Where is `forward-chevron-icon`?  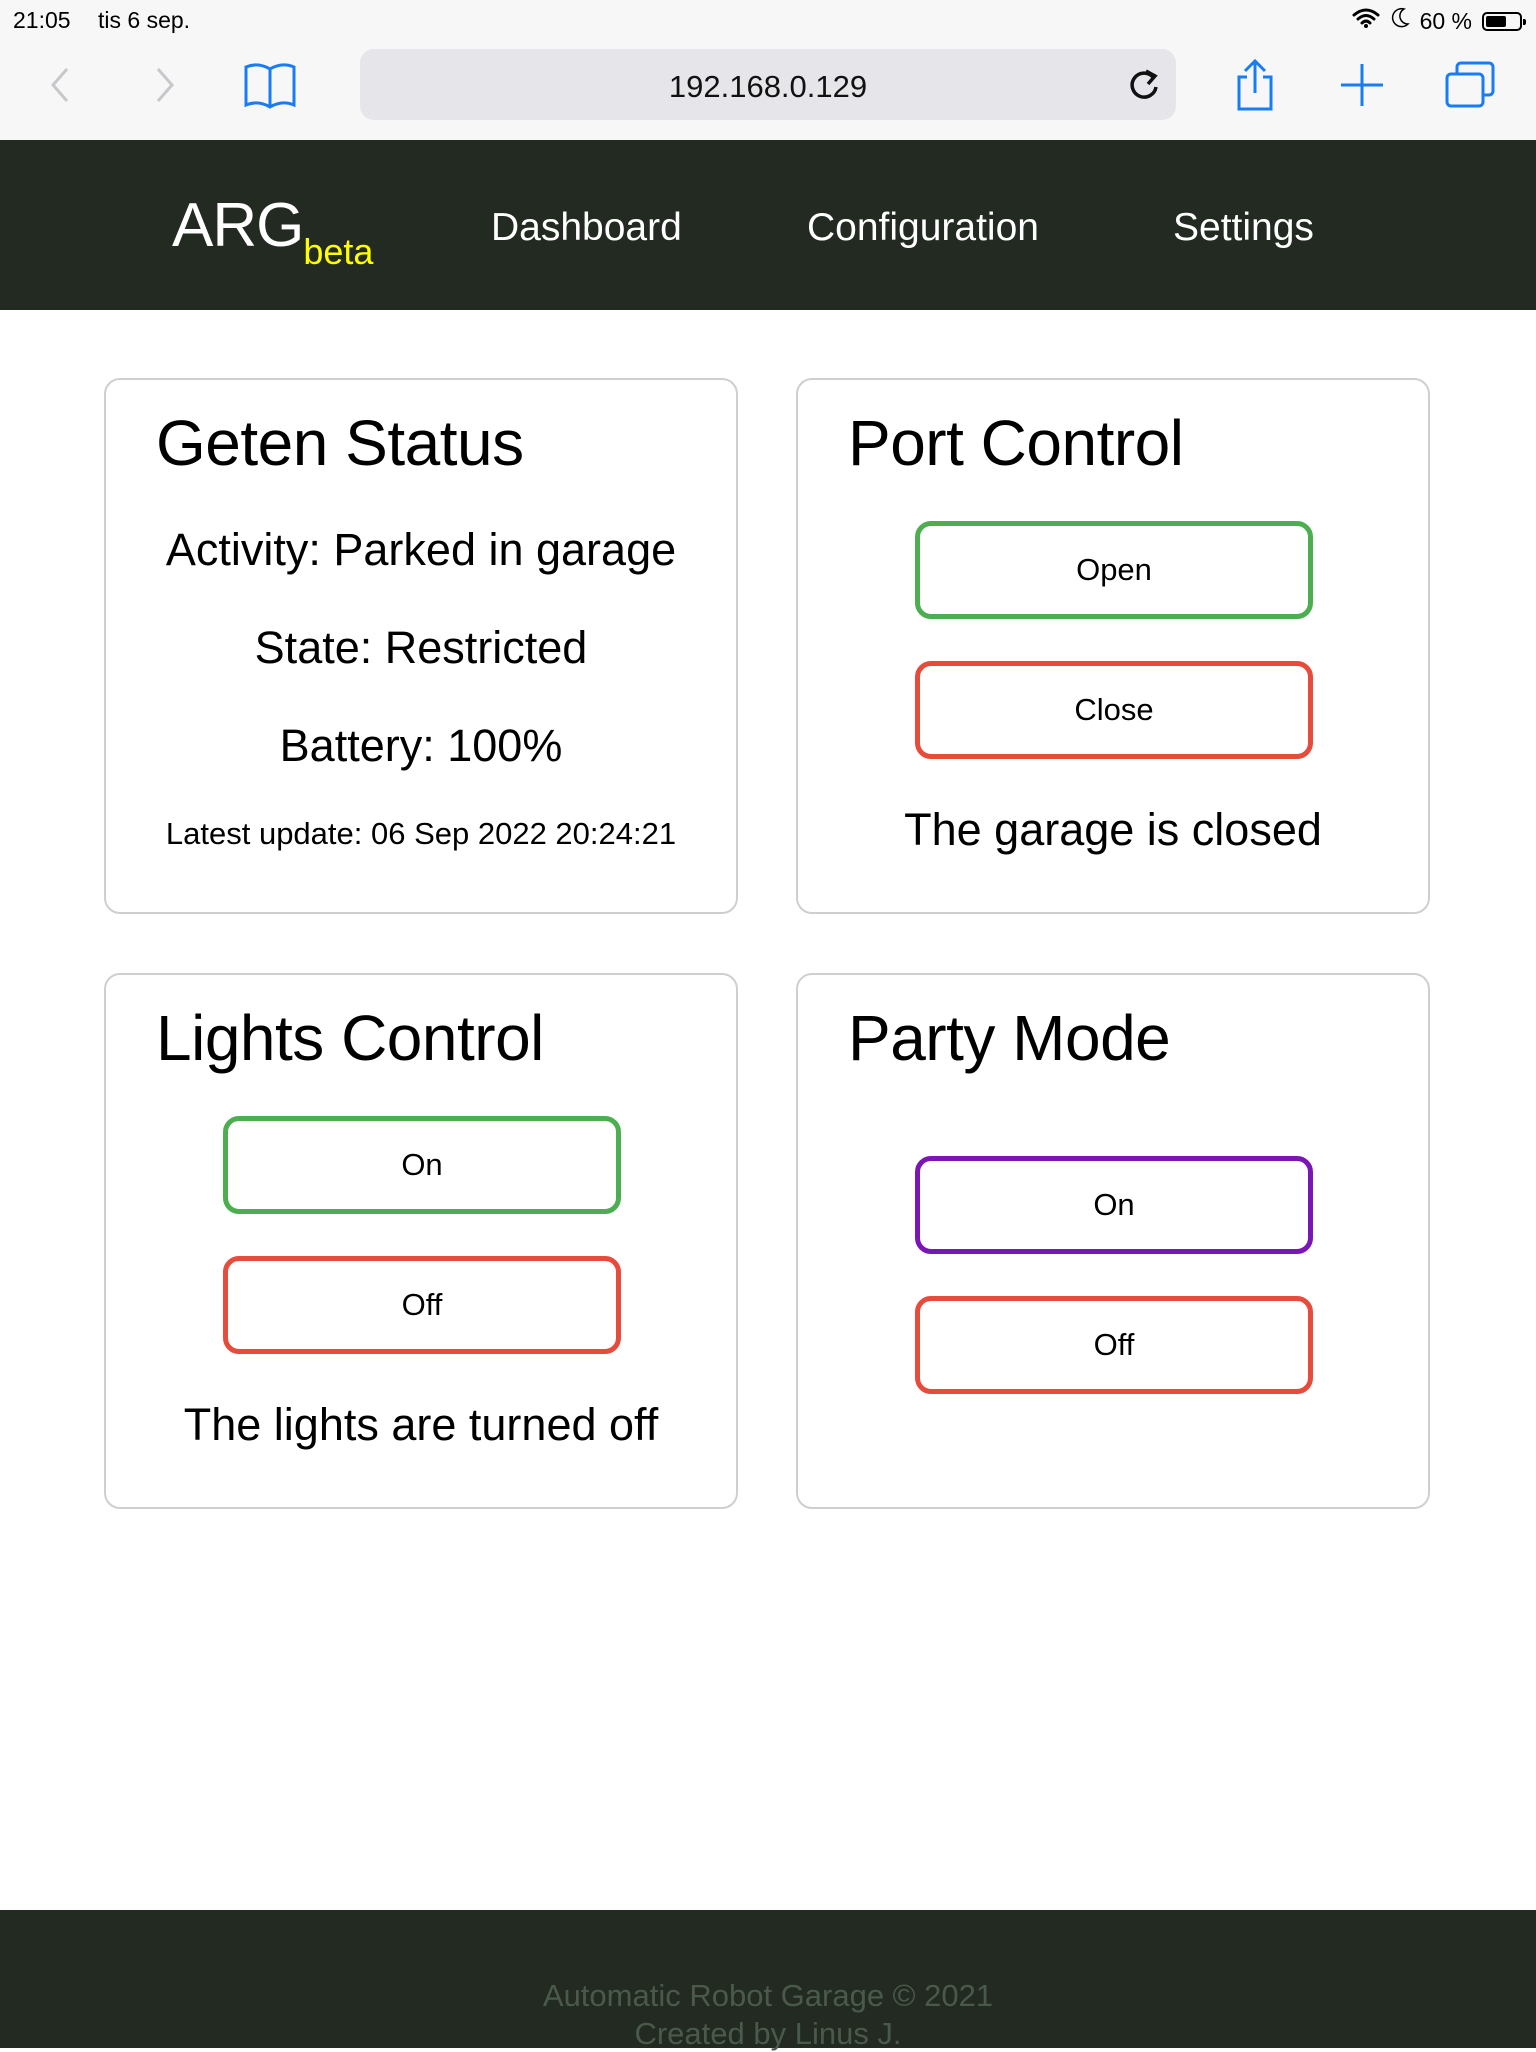
forward-chevron-icon is located at coordinates (165, 85).